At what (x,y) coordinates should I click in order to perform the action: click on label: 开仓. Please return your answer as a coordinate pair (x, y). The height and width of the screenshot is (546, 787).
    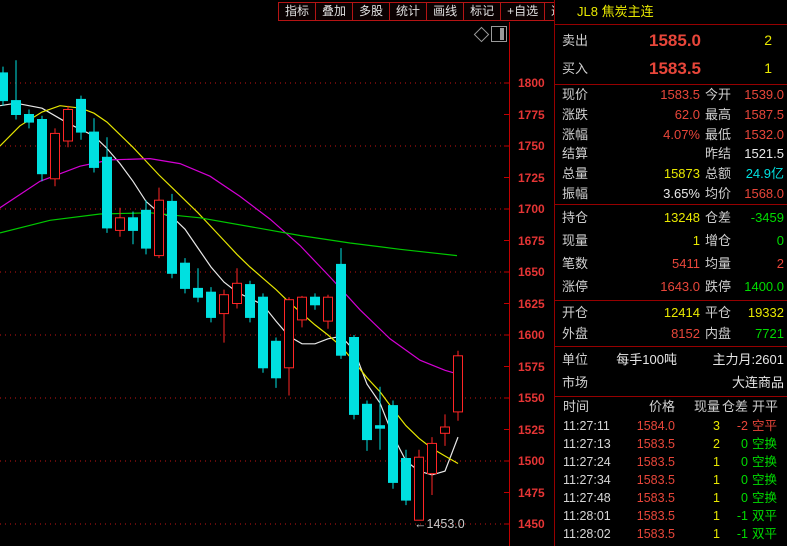
    Looking at the image, I should click on (575, 312).